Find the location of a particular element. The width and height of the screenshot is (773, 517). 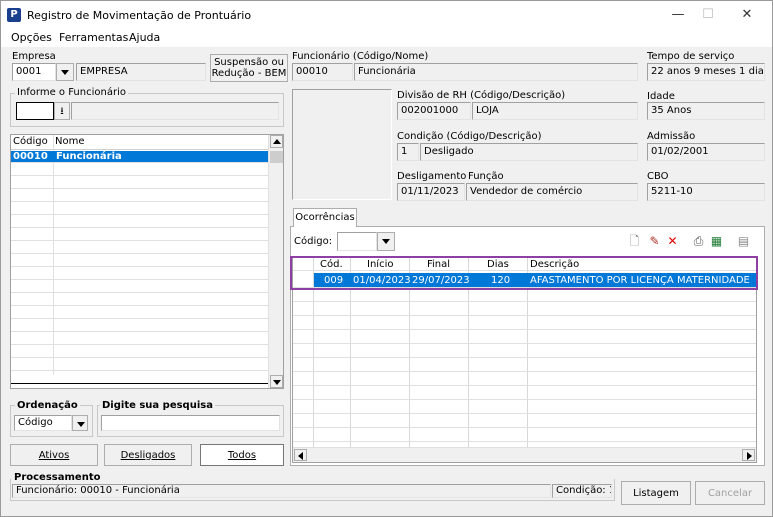

search-input is located at coordinates (190, 423).